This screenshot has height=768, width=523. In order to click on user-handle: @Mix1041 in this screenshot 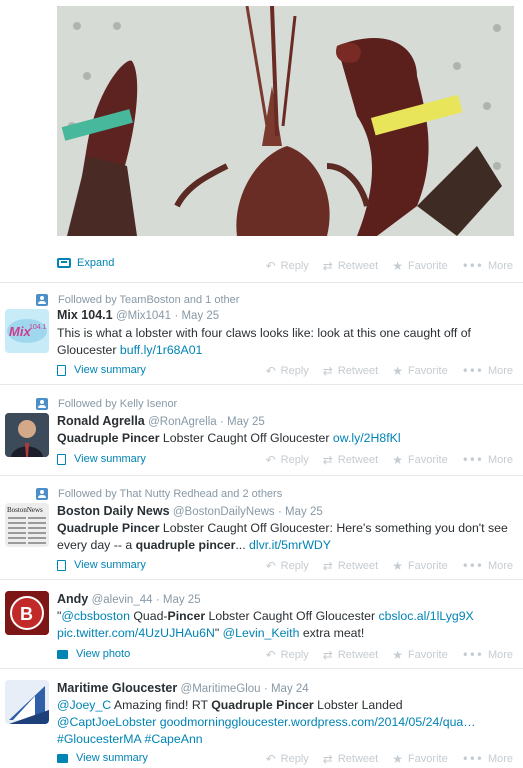, I will do `click(143, 316)`.